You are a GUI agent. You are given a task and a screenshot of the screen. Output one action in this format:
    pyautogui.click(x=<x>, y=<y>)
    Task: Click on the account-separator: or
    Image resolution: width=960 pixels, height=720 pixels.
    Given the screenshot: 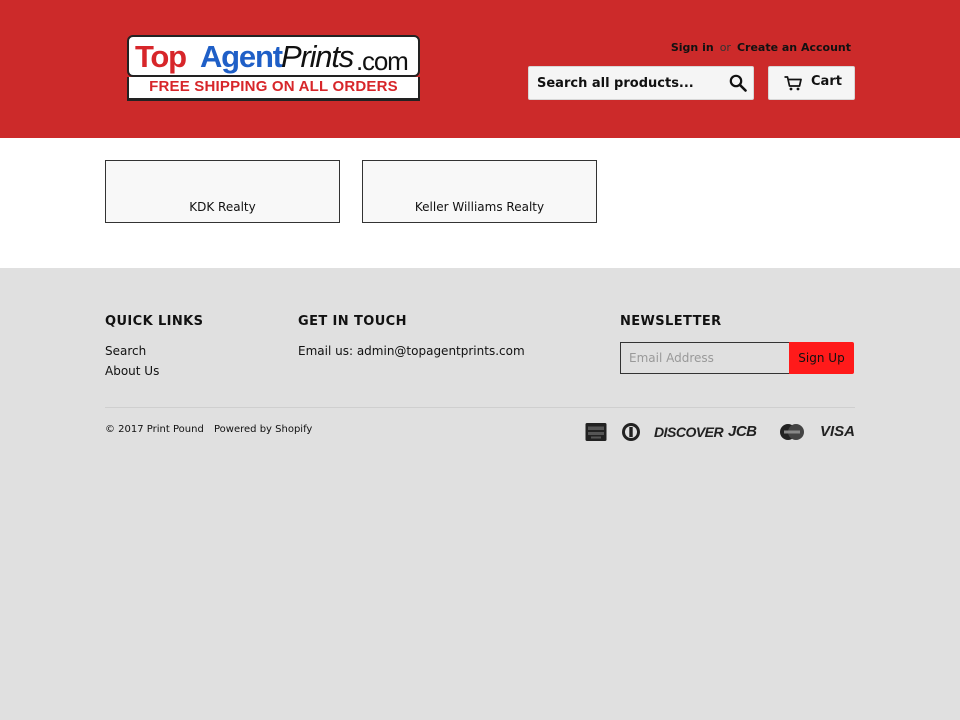 What is the action you would take?
    pyautogui.click(x=725, y=47)
    